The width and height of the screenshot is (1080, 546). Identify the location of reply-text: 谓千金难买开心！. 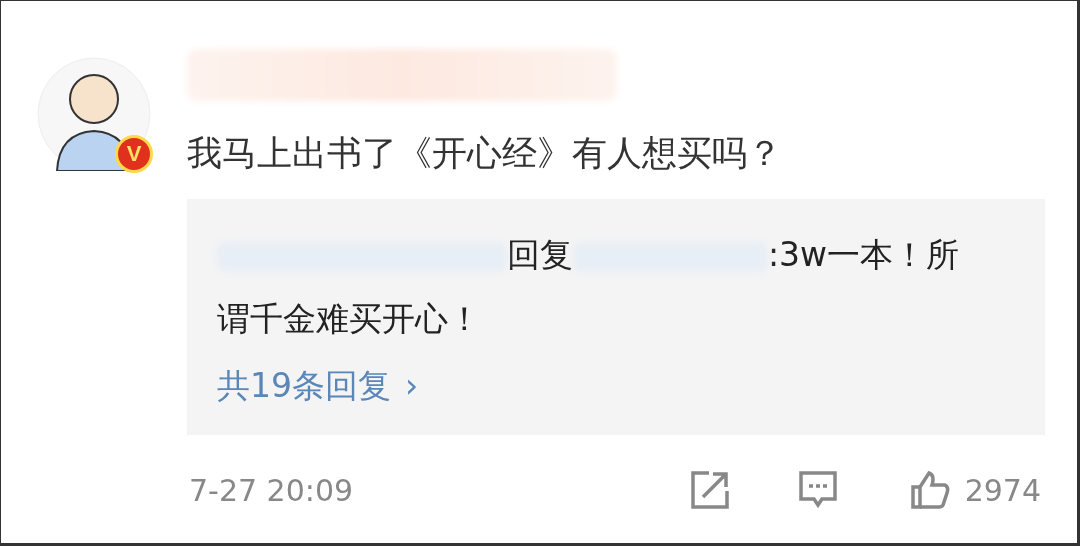
(349, 318).